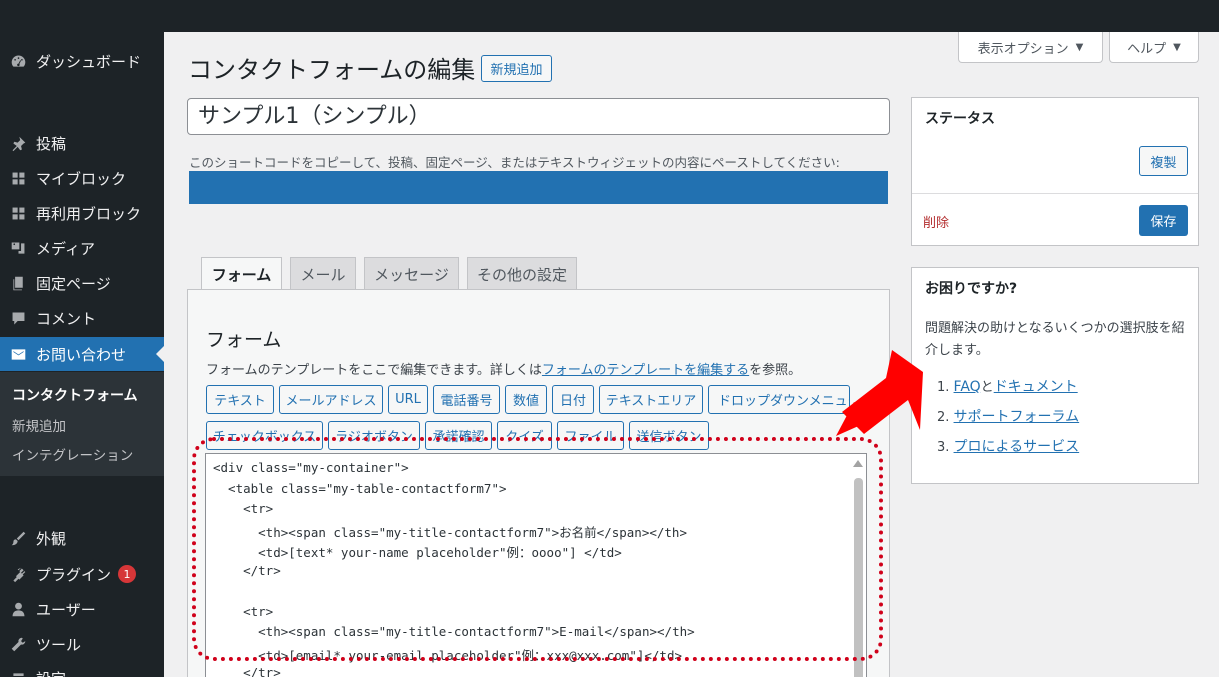  I want to click on save-button: 保存, so click(1163, 220).